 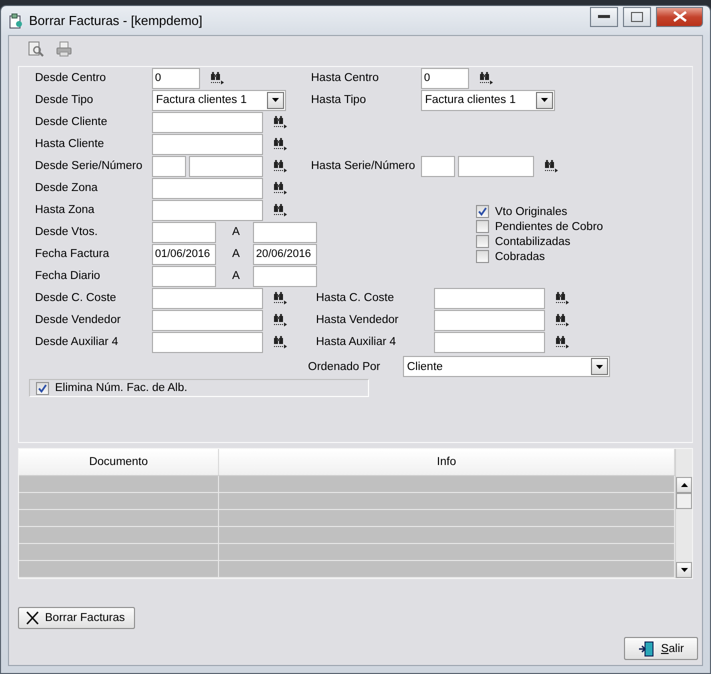 What do you see at coordinates (520, 256) in the screenshot?
I see `checkbox-label: Cobradas` at bounding box center [520, 256].